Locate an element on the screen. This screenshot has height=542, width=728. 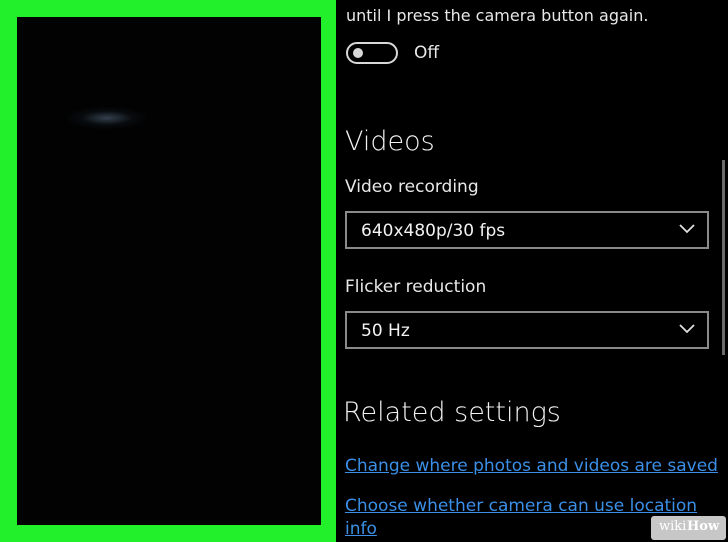
photo-toggle-switch is located at coordinates (372, 53).